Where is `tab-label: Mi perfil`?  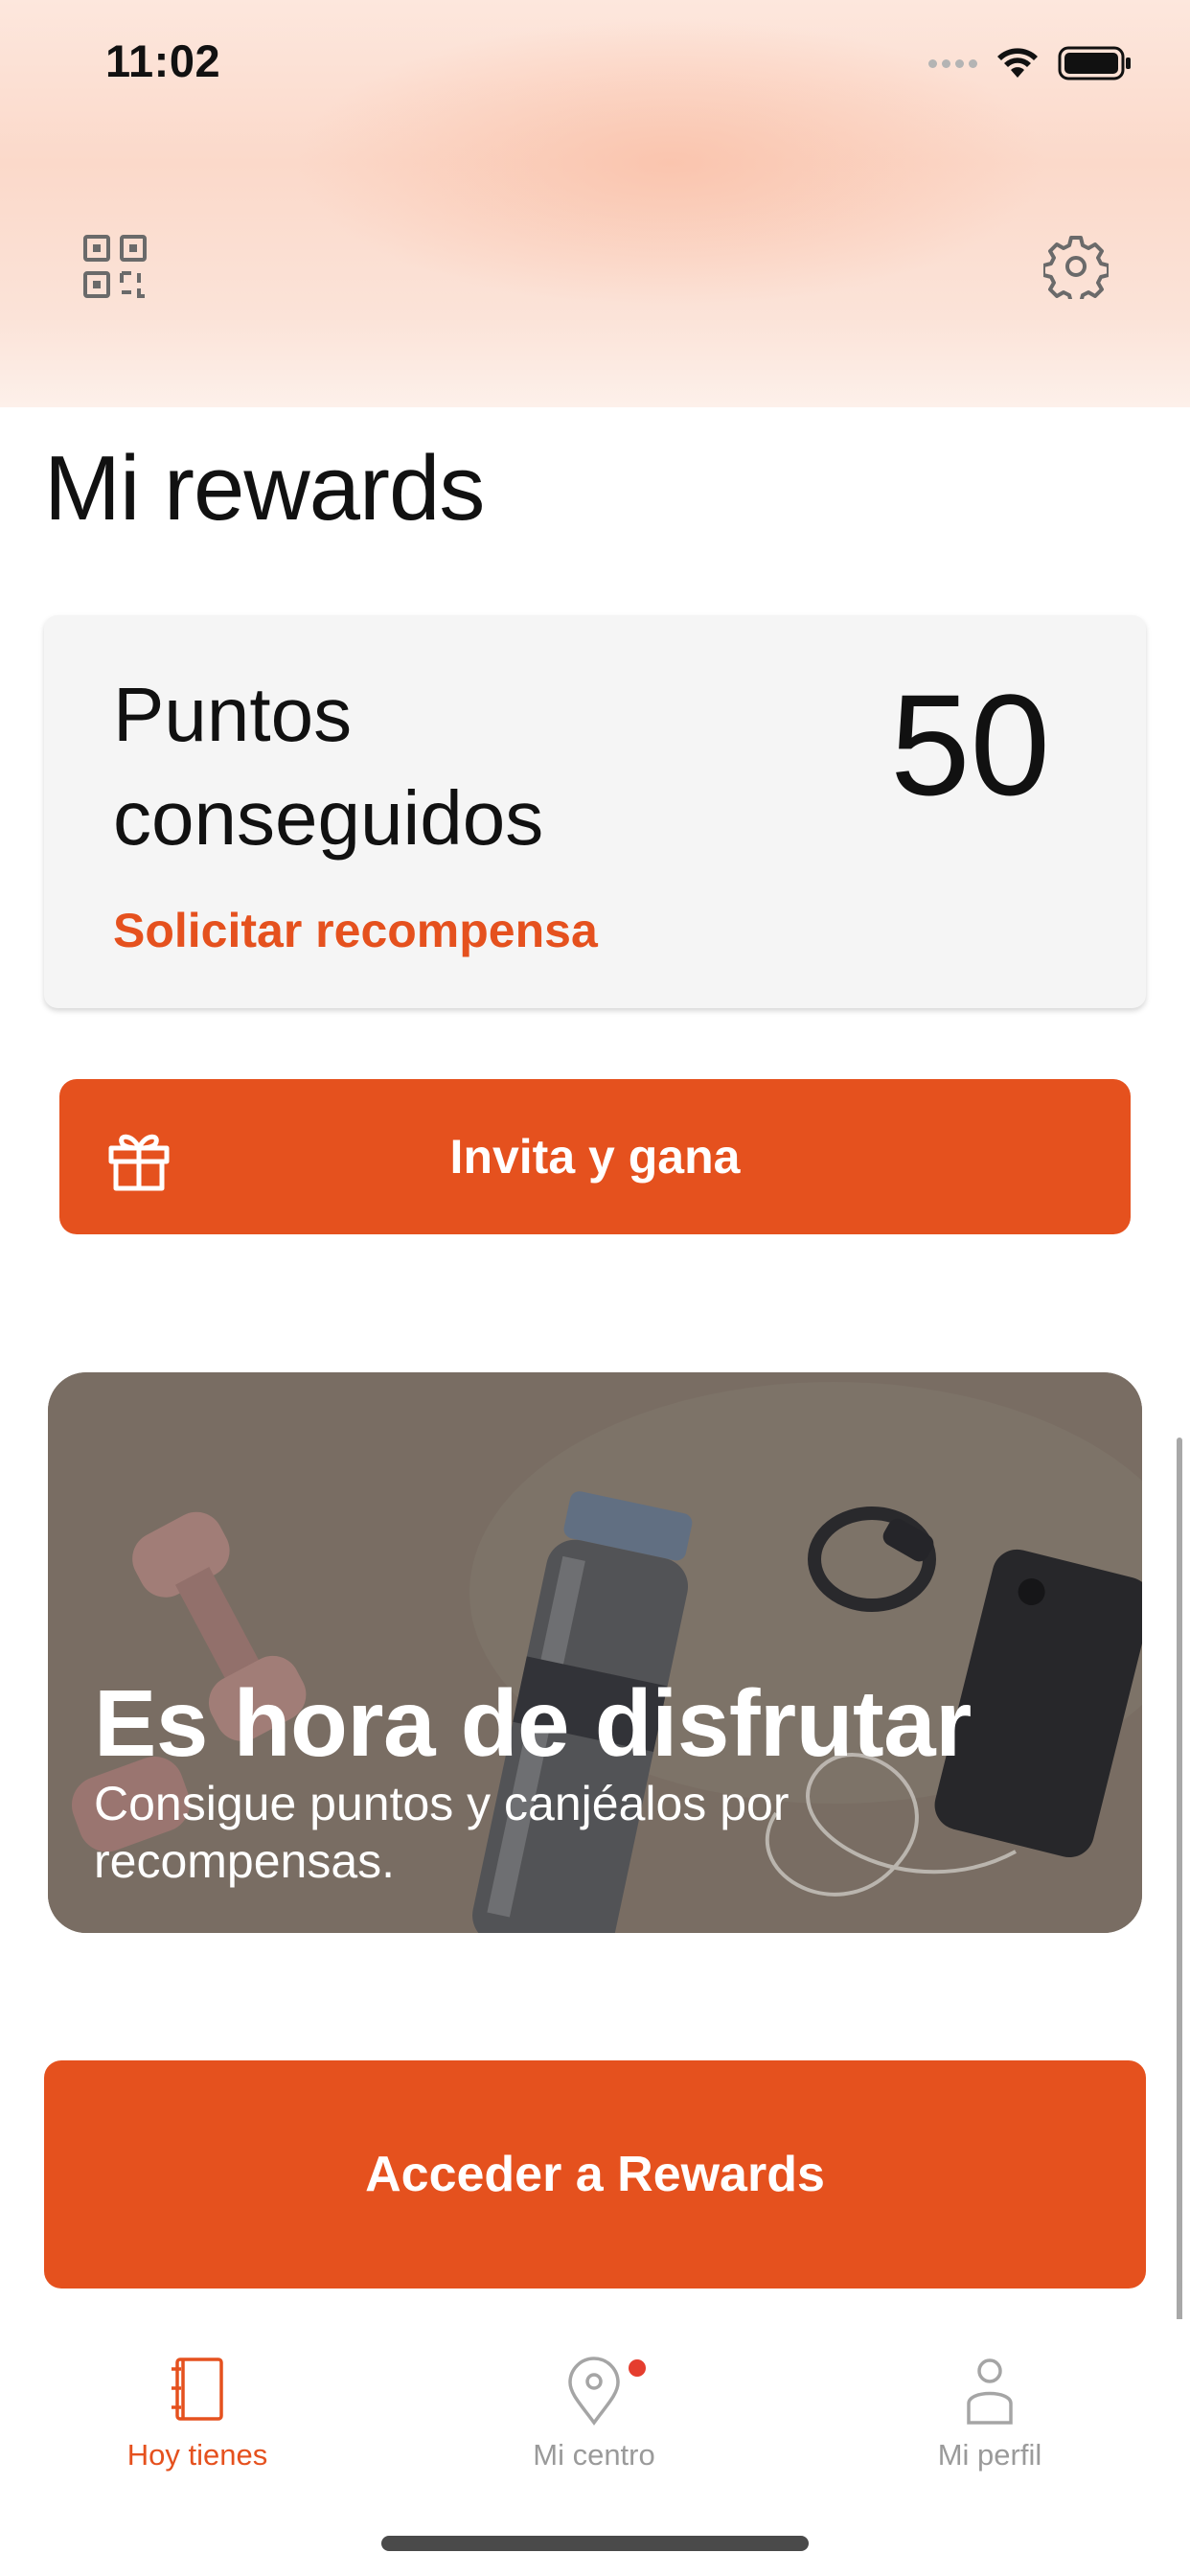
tab-label: Mi perfil is located at coordinates (989, 2455).